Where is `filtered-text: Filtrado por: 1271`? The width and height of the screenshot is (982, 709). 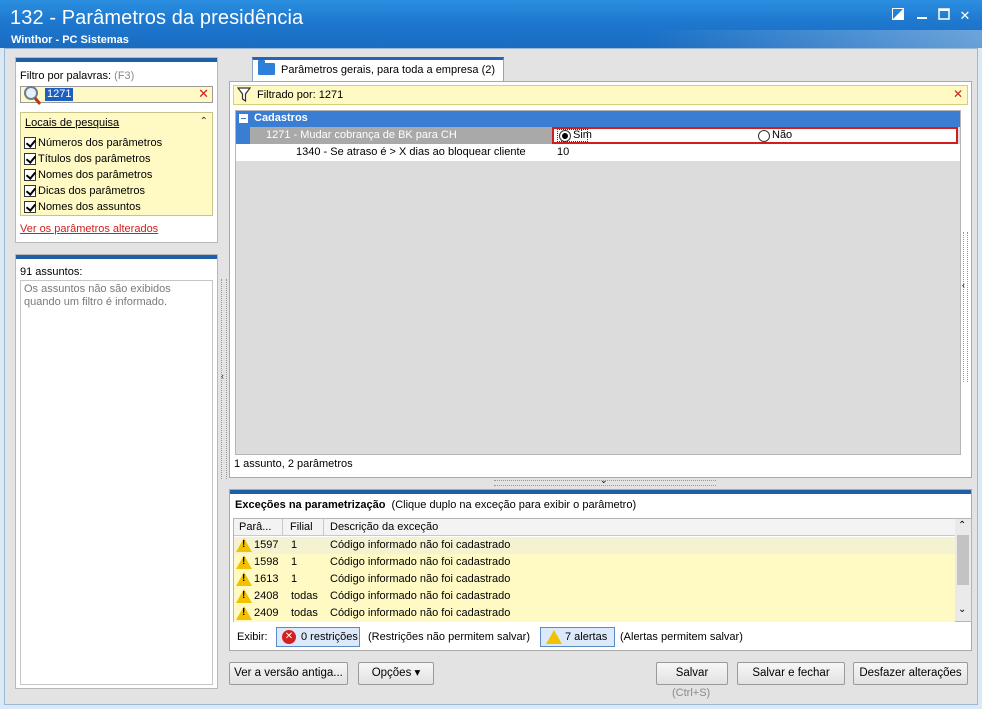
filtered-text: Filtrado por: 1271 is located at coordinates (300, 95).